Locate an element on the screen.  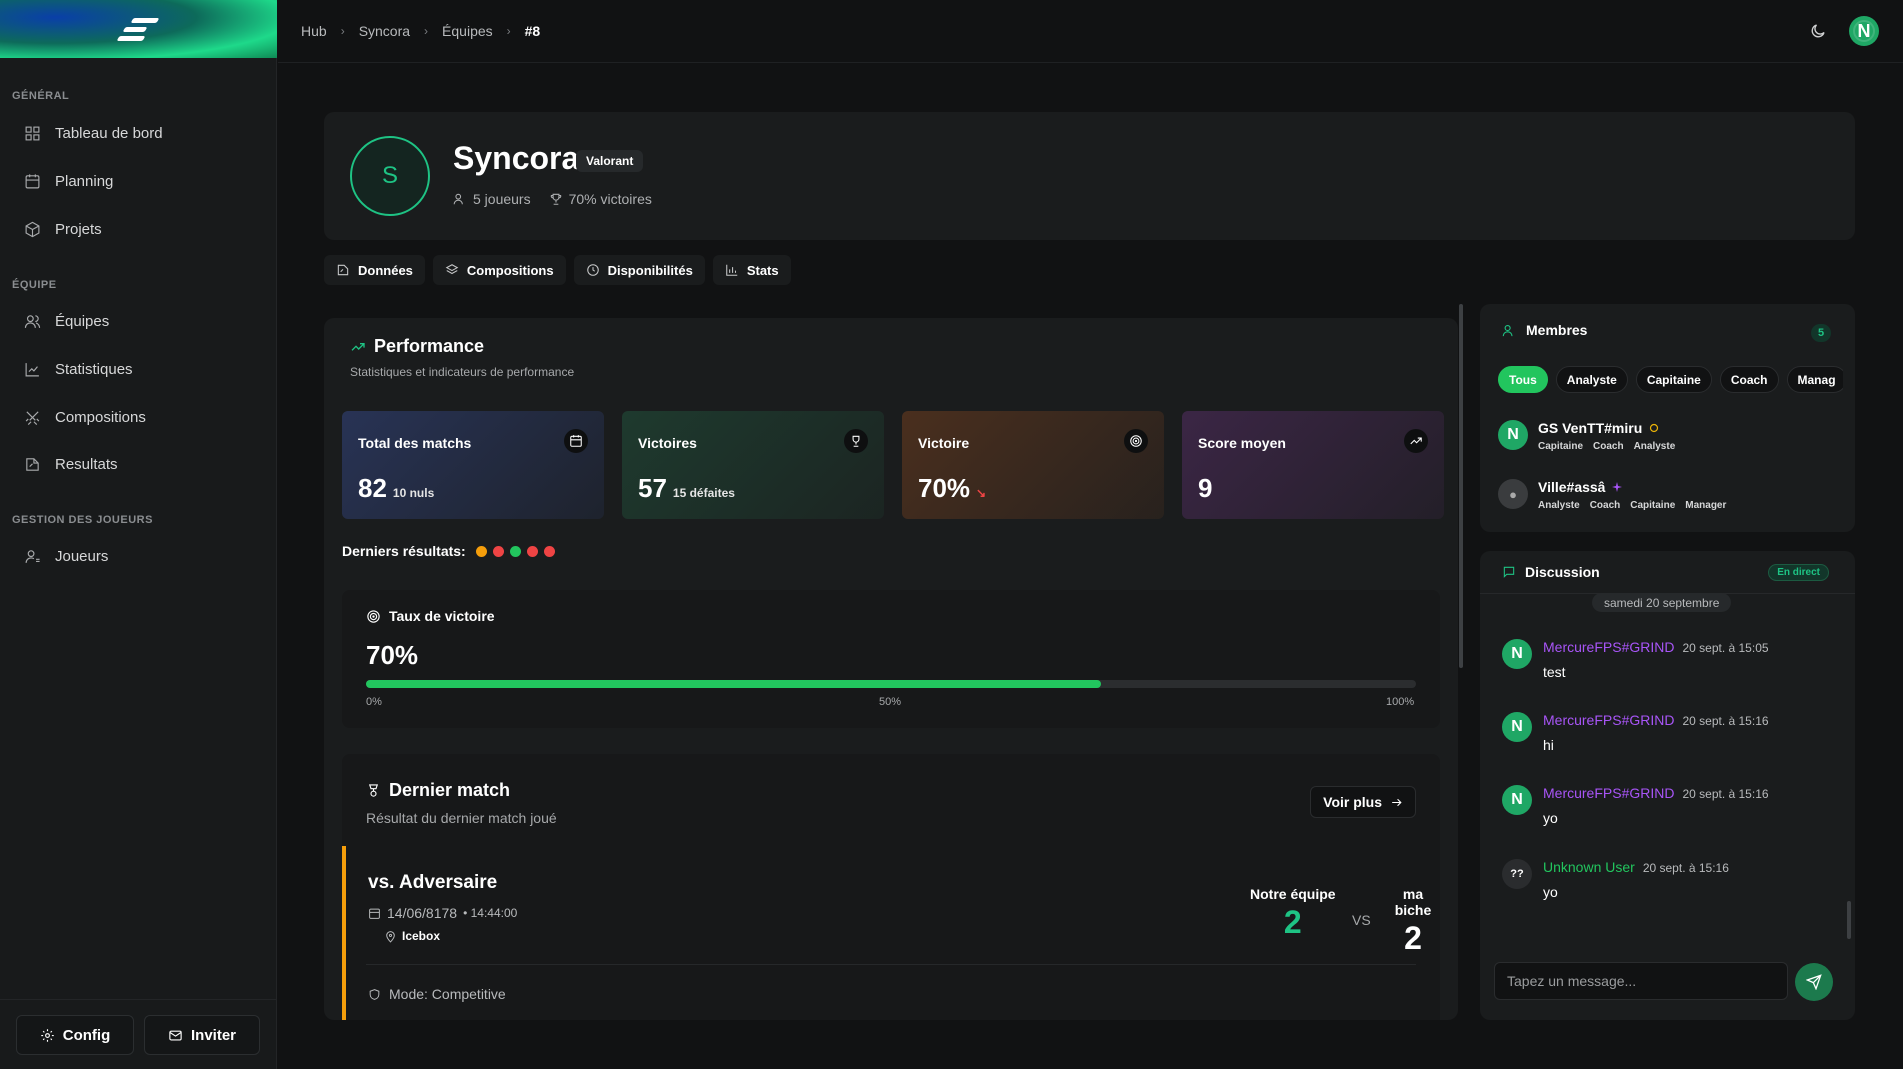
chat-message-input is located at coordinates (1641, 981).